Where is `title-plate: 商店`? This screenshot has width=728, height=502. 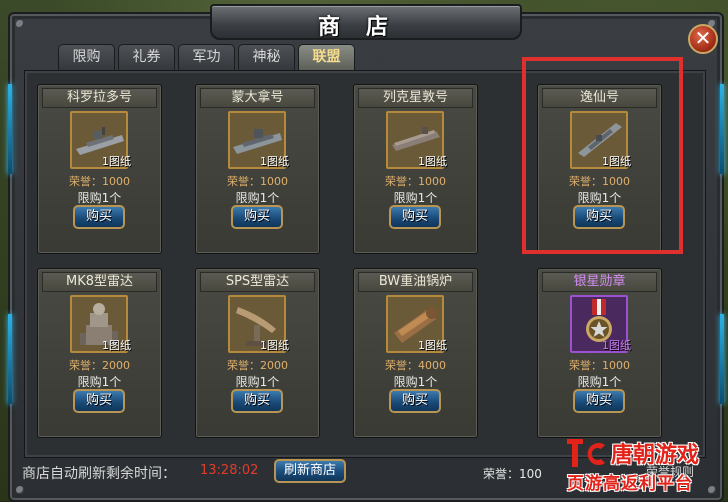 title-plate: 商店 is located at coordinates (366, 22).